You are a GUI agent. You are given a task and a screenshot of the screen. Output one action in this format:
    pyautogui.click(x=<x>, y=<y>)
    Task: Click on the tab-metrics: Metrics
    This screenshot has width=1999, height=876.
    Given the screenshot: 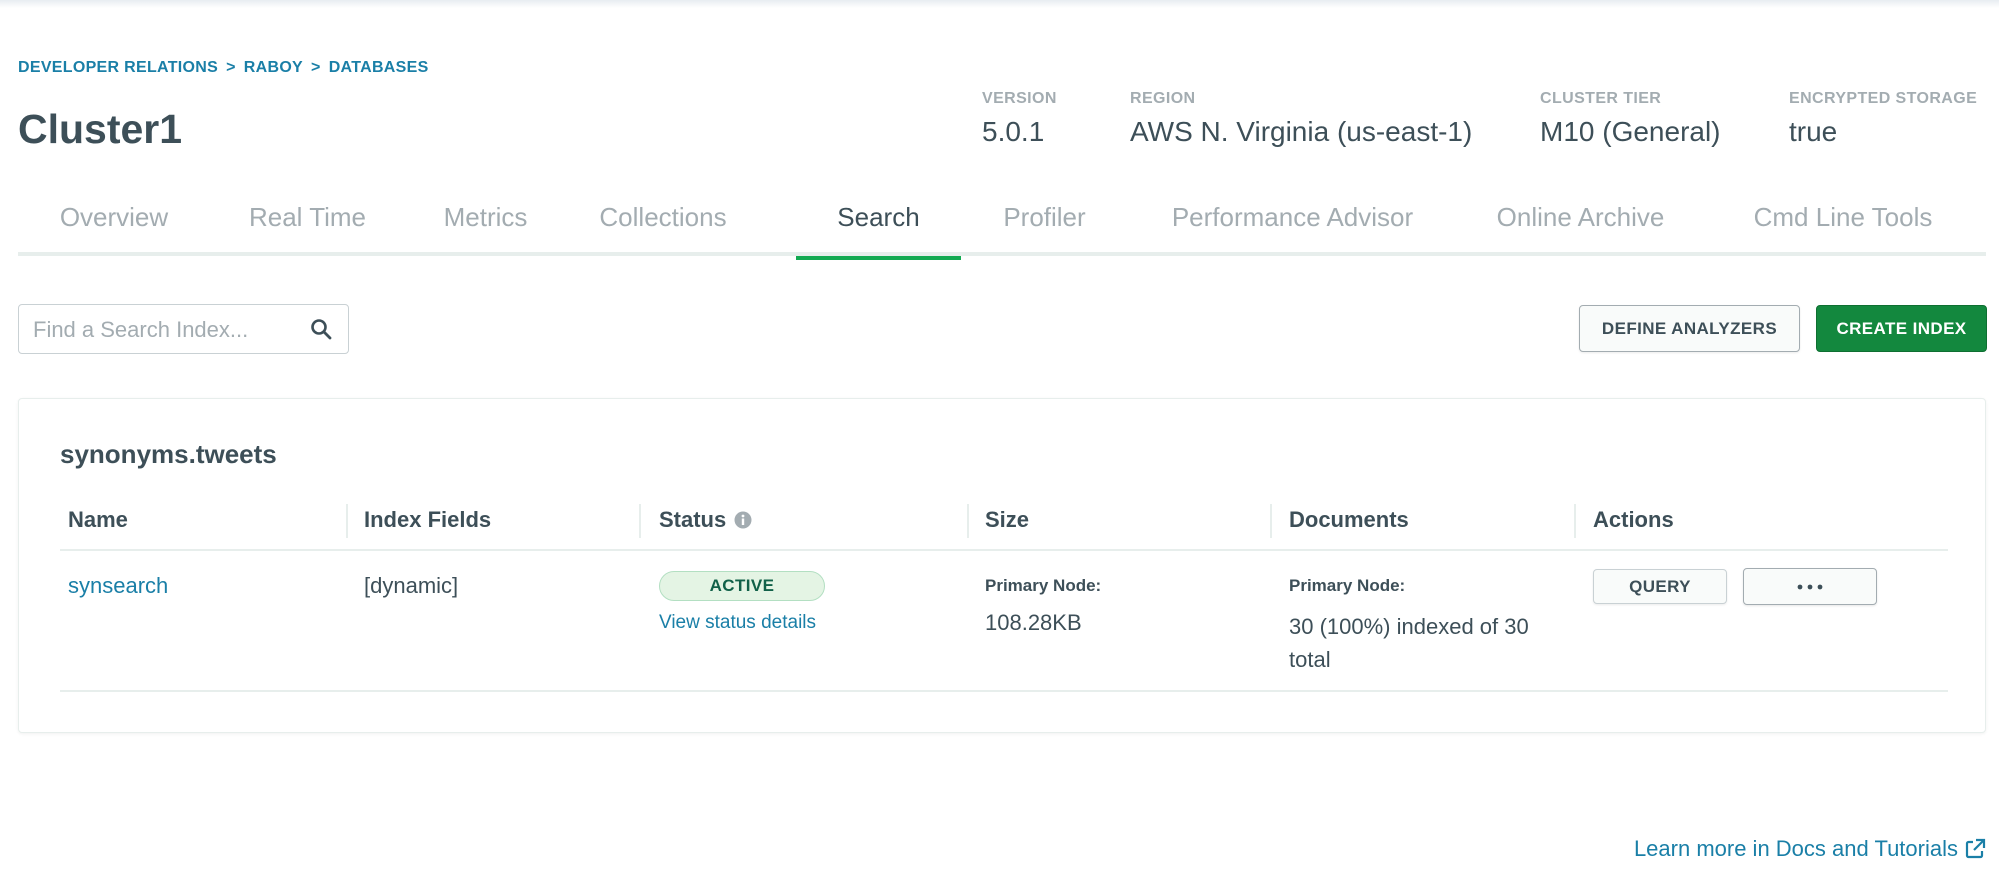 What is the action you would take?
    pyautogui.click(x=485, y=228)
    